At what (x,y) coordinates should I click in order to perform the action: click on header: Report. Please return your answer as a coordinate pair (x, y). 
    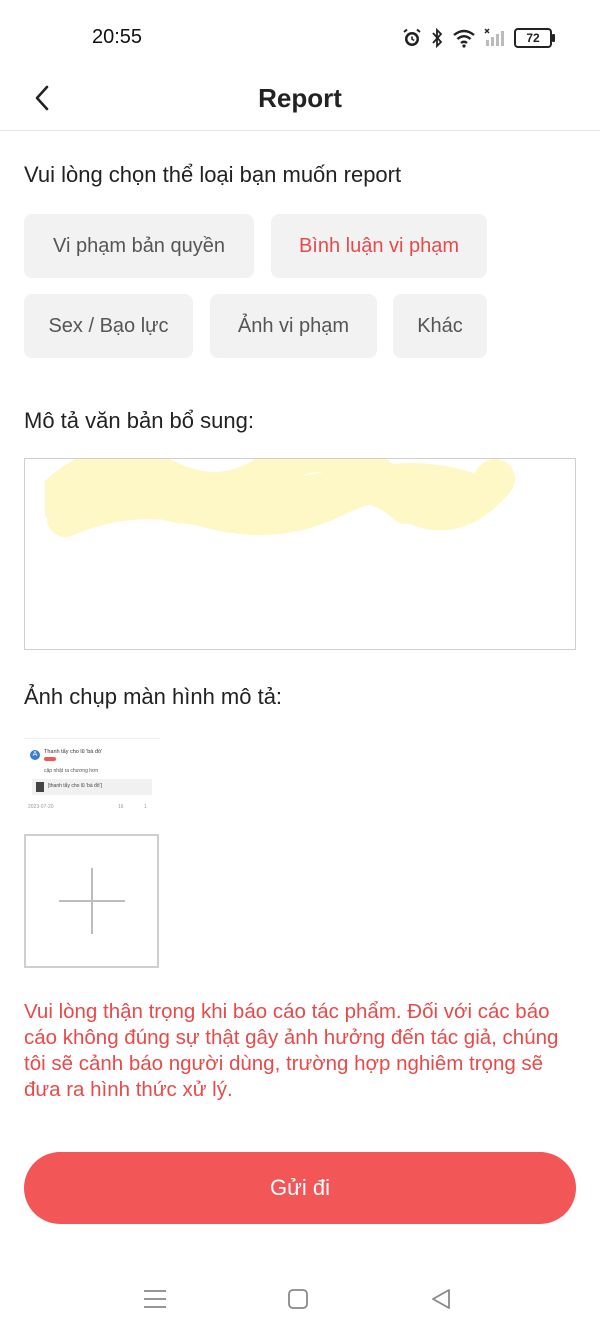
    Looking at the image, I should click on (300, 98).